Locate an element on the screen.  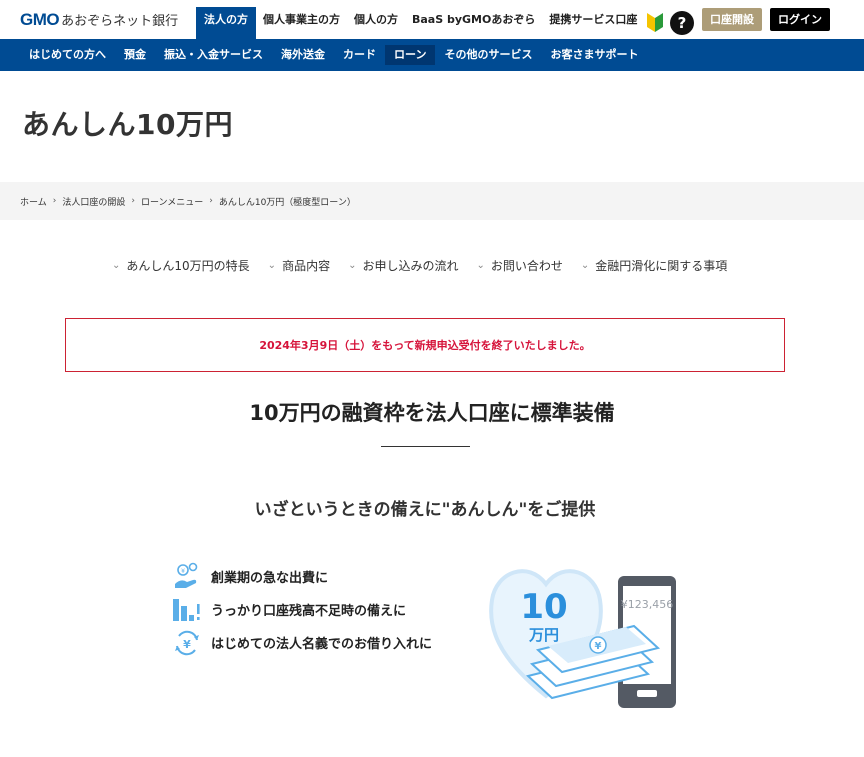
closure-notice: 2024年3月9日（土）をもって新規申込受付を終了いたしました。 is located at coordinates (425, 345).